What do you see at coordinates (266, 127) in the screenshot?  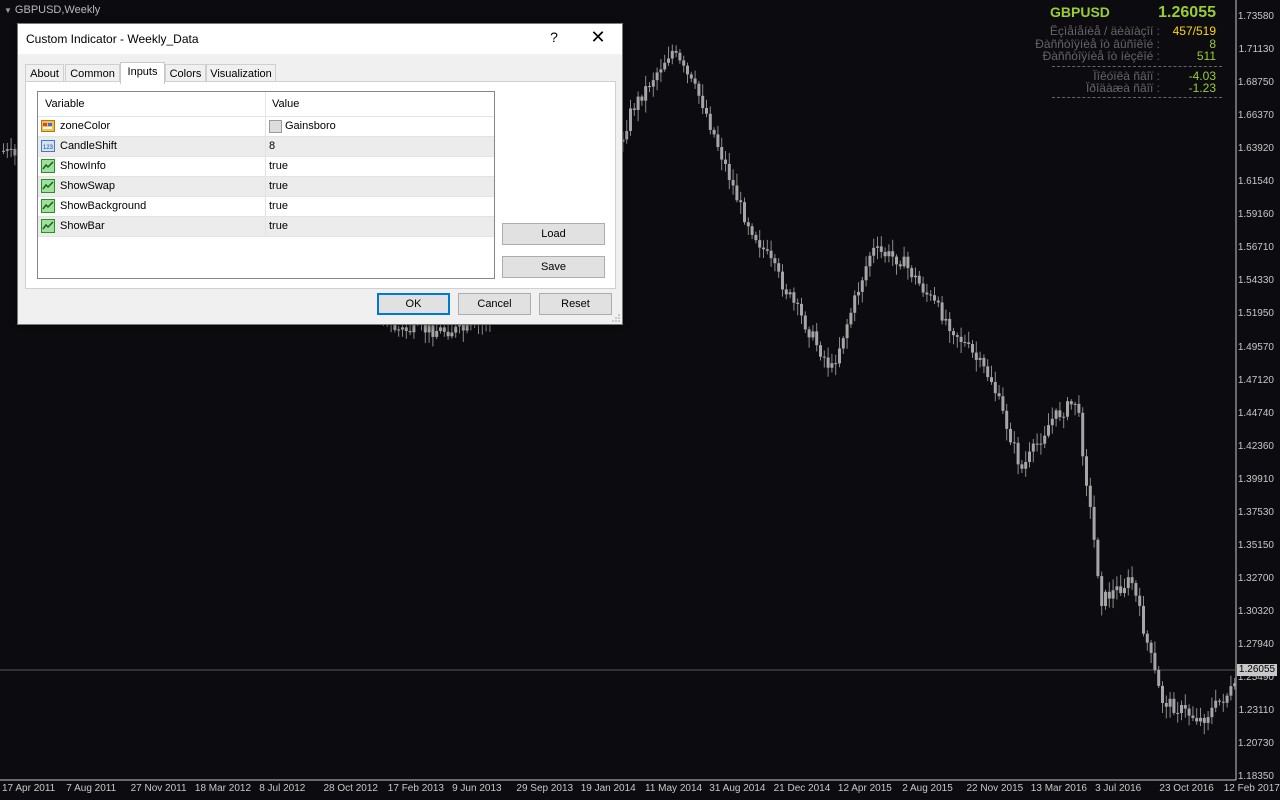 I see `input-row-zonecolor: zoneColor Gainsboro` at bounding box center [266, 127].